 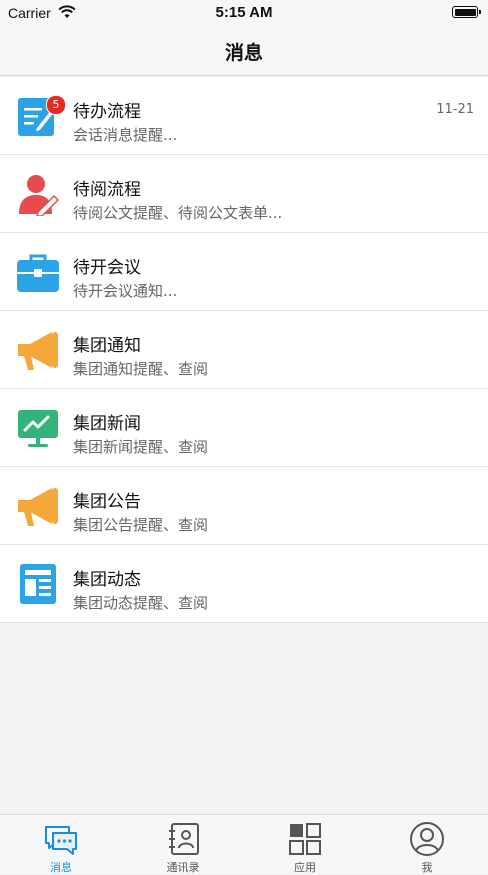 What do you see at coordinates (466, 12) in the screenshot?
I see `battery-icon` at bounding box center [466, 12].